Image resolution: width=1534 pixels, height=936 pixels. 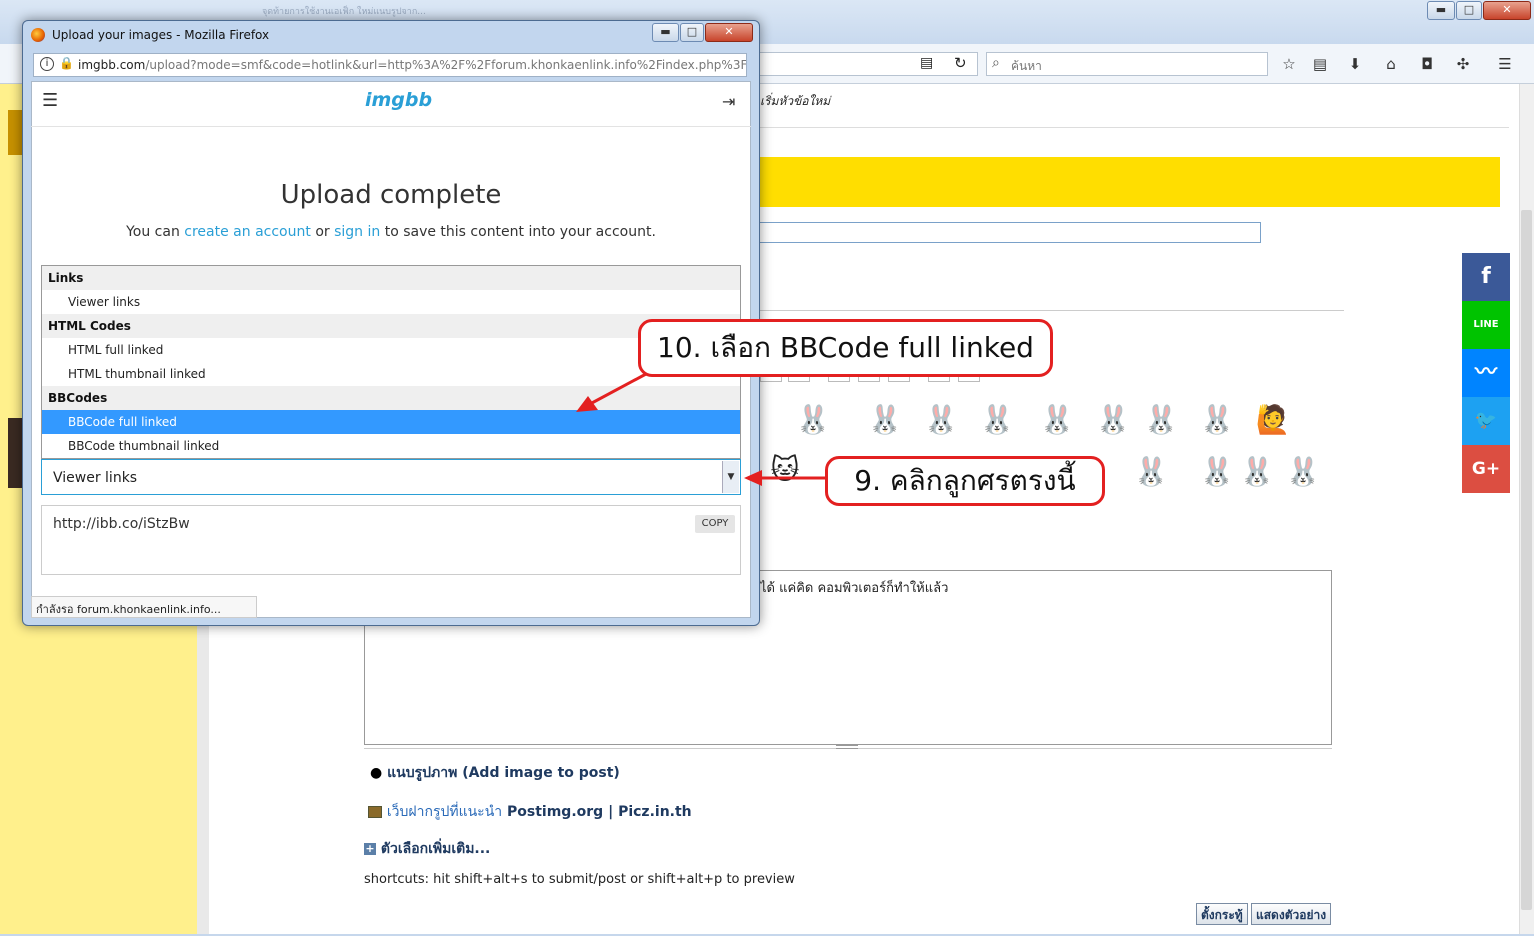 I want to click on bookmarks-list-icon: ▤, so click(x=1320, y=64).